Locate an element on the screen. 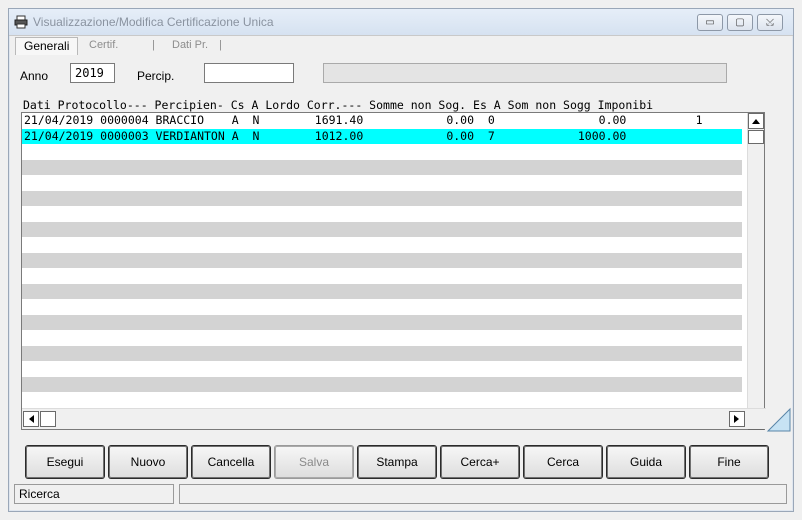 This screenshot has height=520, width=802. salva-button: Salva is located at coordinates (314, 462).